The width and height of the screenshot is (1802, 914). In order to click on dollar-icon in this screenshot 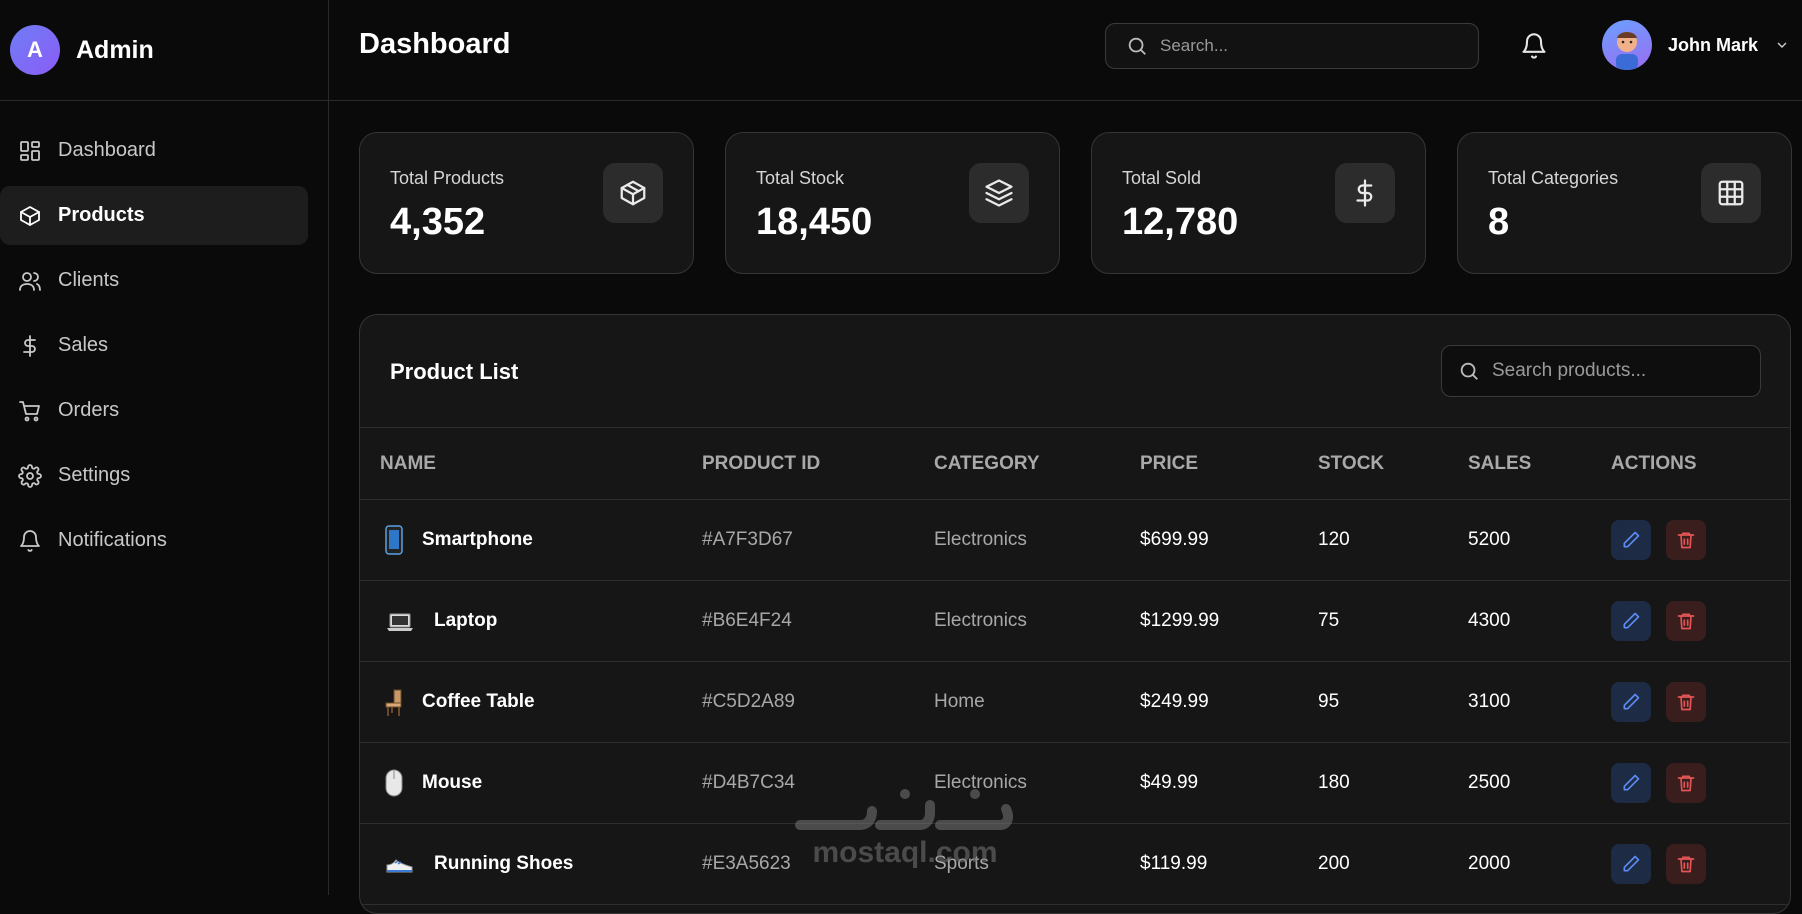, I will do `click(29, 345)`.